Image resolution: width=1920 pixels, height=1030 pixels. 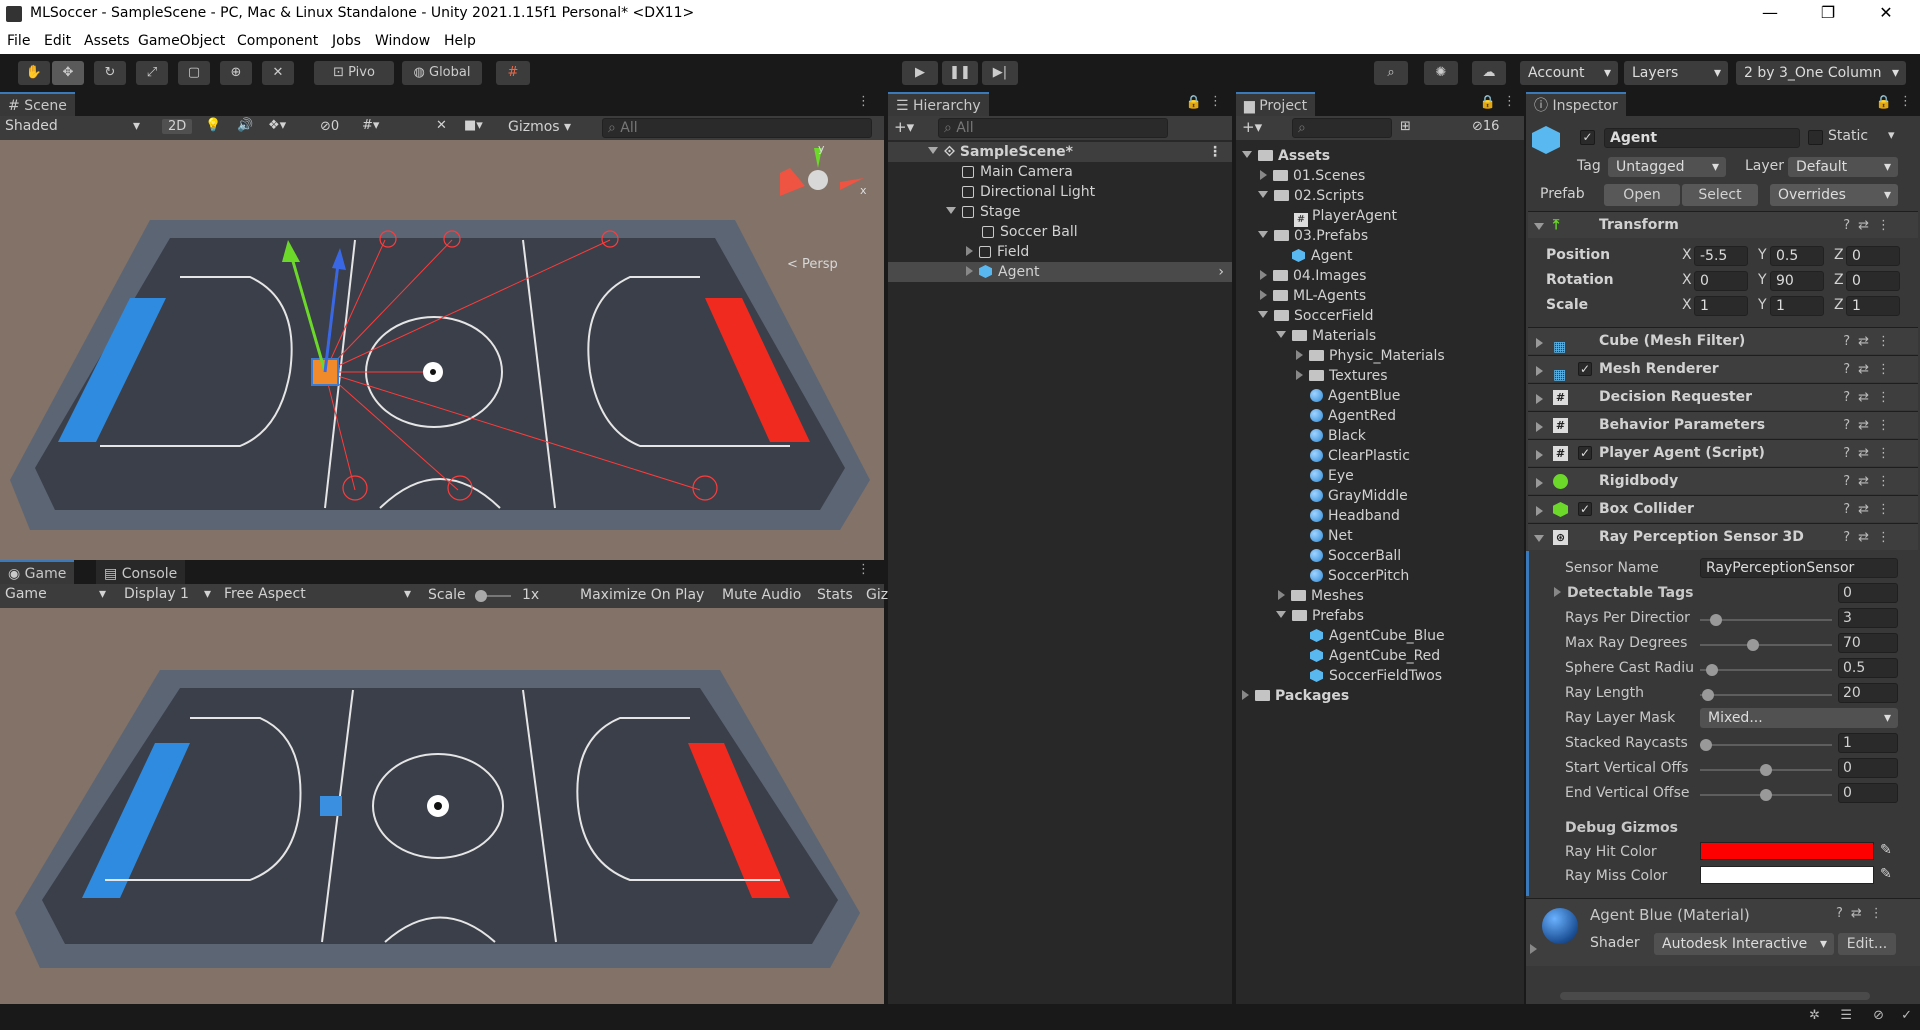 What do you see at coordinates (1576, 104) in the screenshot?
I see `tab-inspector: ⓘ Inspector` at bounding box center [1576, 104].